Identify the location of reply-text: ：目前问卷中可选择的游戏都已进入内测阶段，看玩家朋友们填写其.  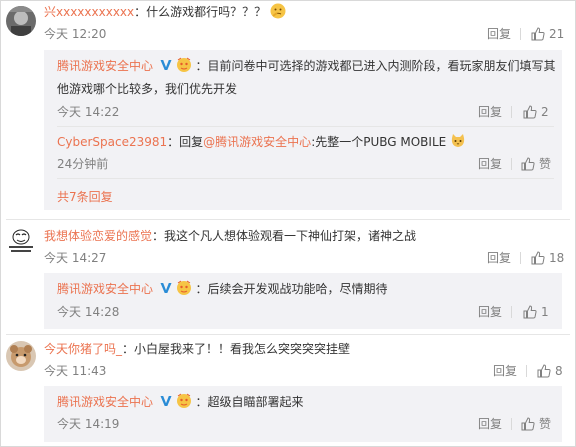
(375, 66).